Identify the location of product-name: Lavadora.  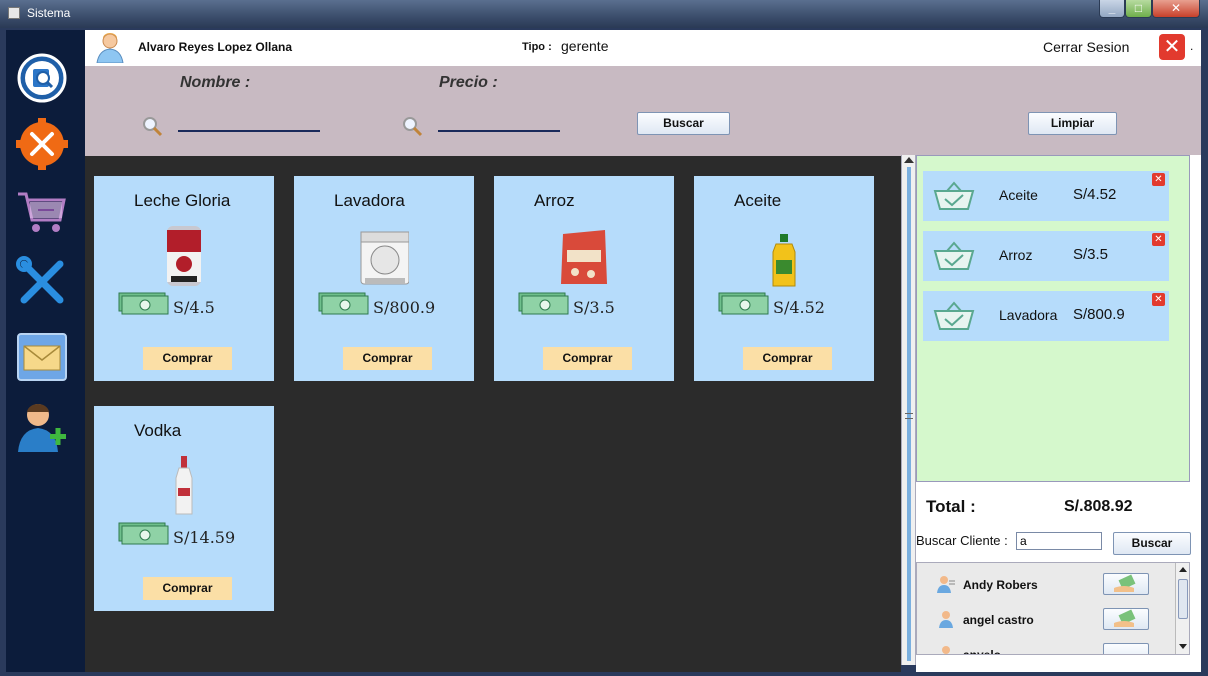
(369, 200).